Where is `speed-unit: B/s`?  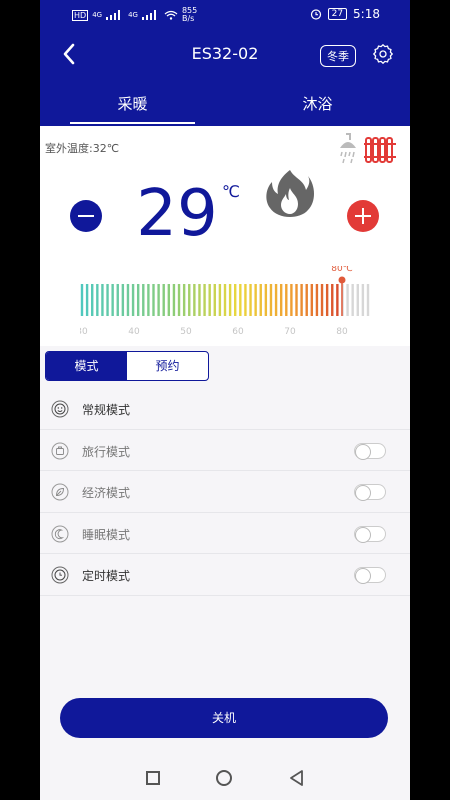 speed-unit: B/s is located at coordinates (188, 18).